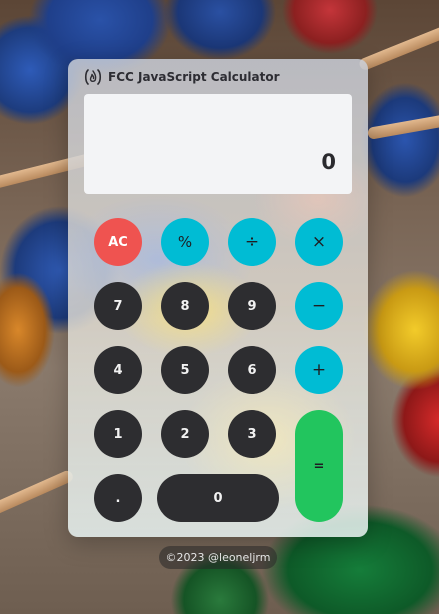 The height and width of the screenshot is (614, 439). Describe the element at coordinates (194, 77) in the screenshot. I see `app-title: FCC JavaScript Calculator` at that location.